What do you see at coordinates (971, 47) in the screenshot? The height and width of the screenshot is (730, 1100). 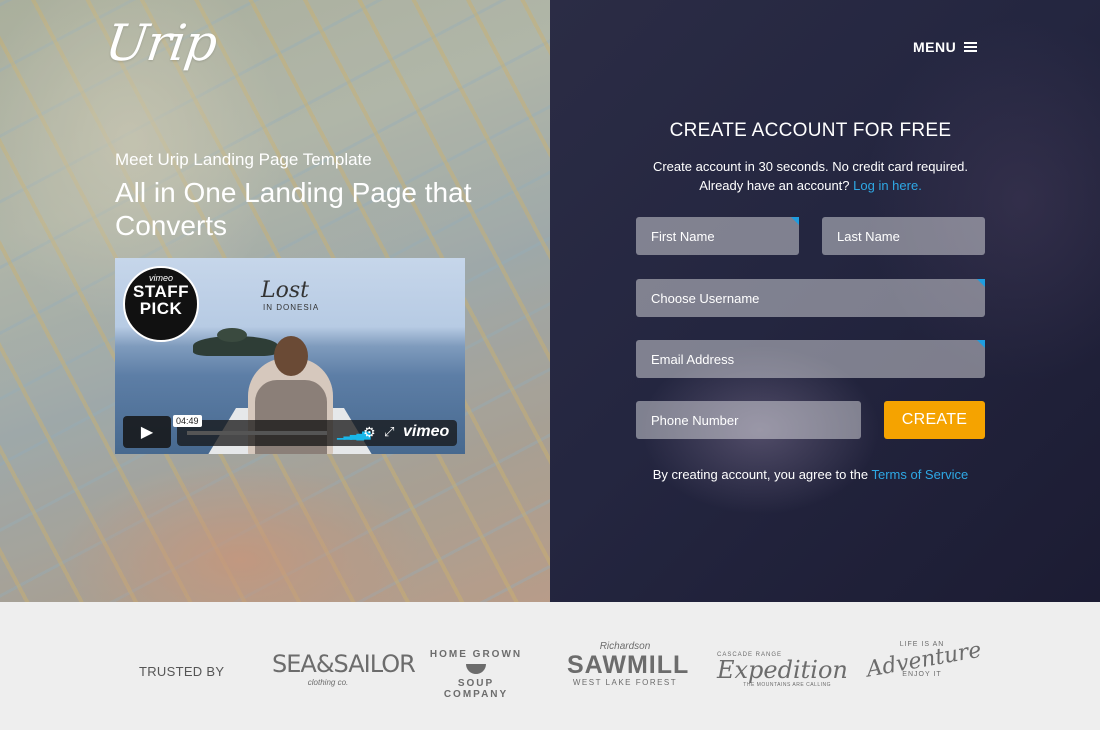 I see `menu-hamburger-icon` at bounding box center [971, 47].